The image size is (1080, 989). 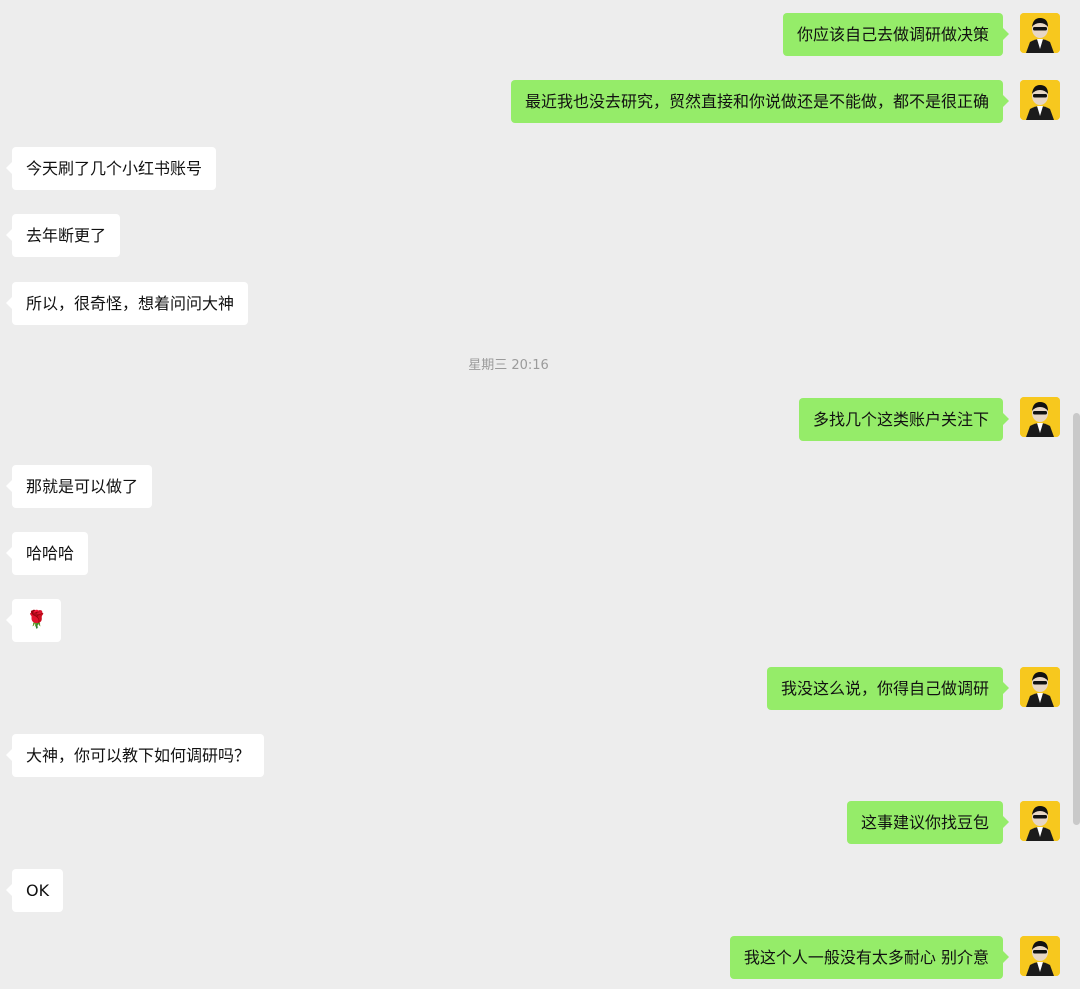 What do you see at coordinates (127, 303) in the screenshot?
I see `received-message-bubble: 所以，很奇怪，想着问问大神` at bounding box center [127, 303].